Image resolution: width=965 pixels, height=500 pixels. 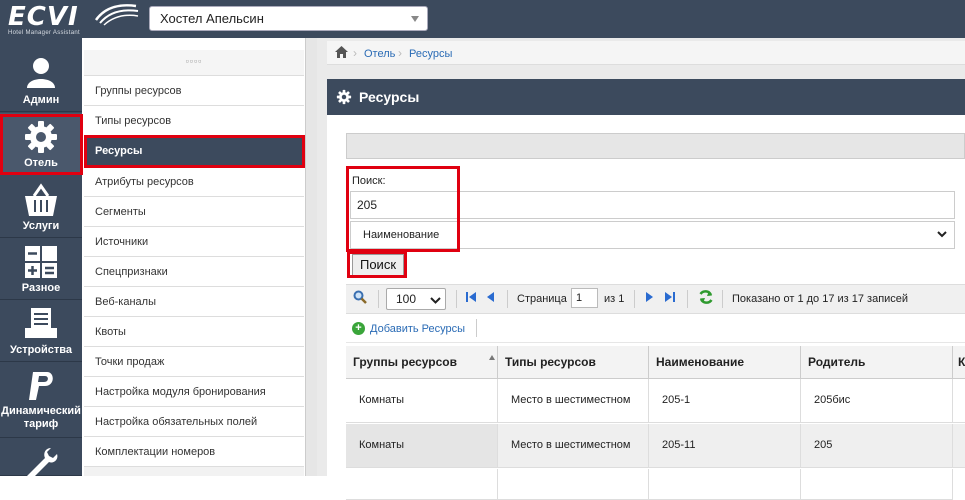 What do you see at coordinates (652, 235) in the screenshot?
I see `search-field-select: Наименование` at bounding box center [652, 235].